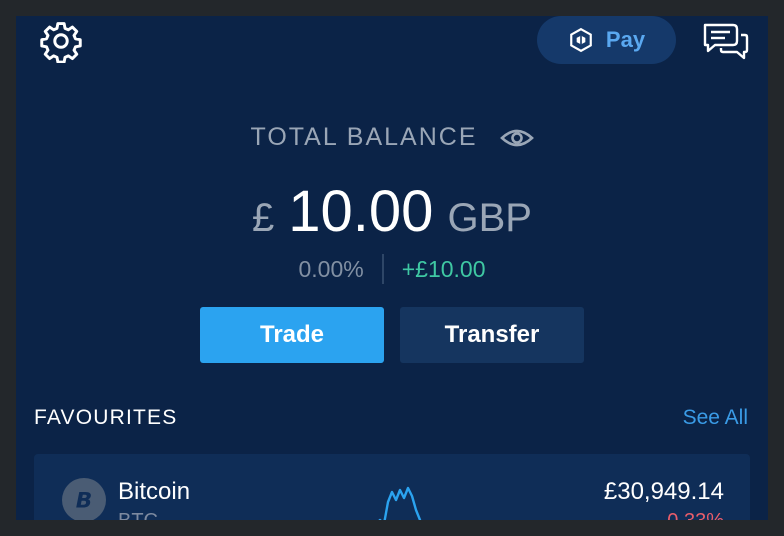 Image resolution: width=784 pixels, height=536 pixels. What do you see at coordinates (715, 418) in the screenshot?
I see `see-all-link: See All` at bounding box center [715, 418].